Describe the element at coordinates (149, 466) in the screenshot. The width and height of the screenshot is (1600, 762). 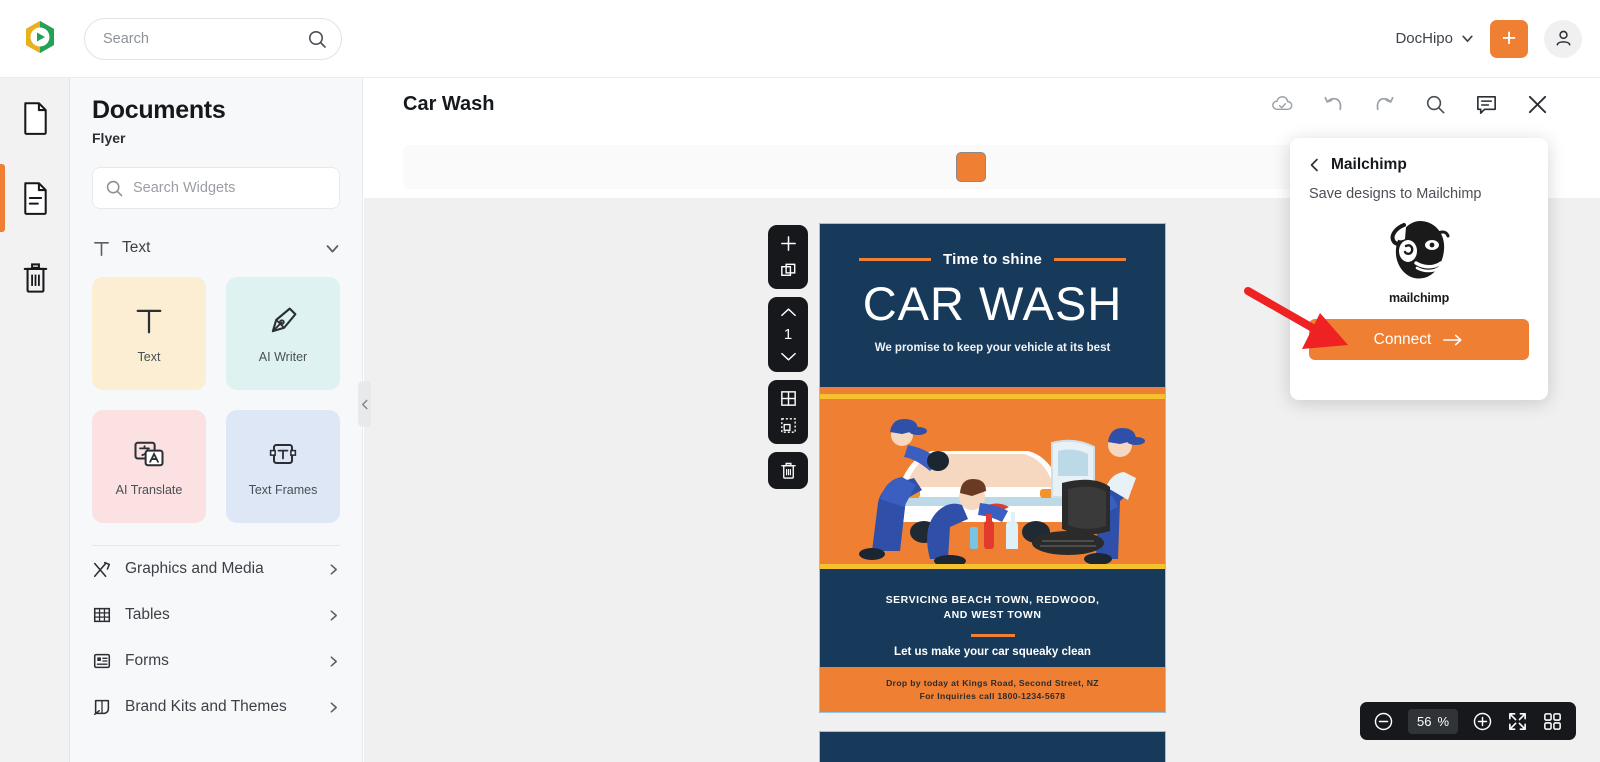
I see `widget-tile-ai-translate: AI Translate` at that location.